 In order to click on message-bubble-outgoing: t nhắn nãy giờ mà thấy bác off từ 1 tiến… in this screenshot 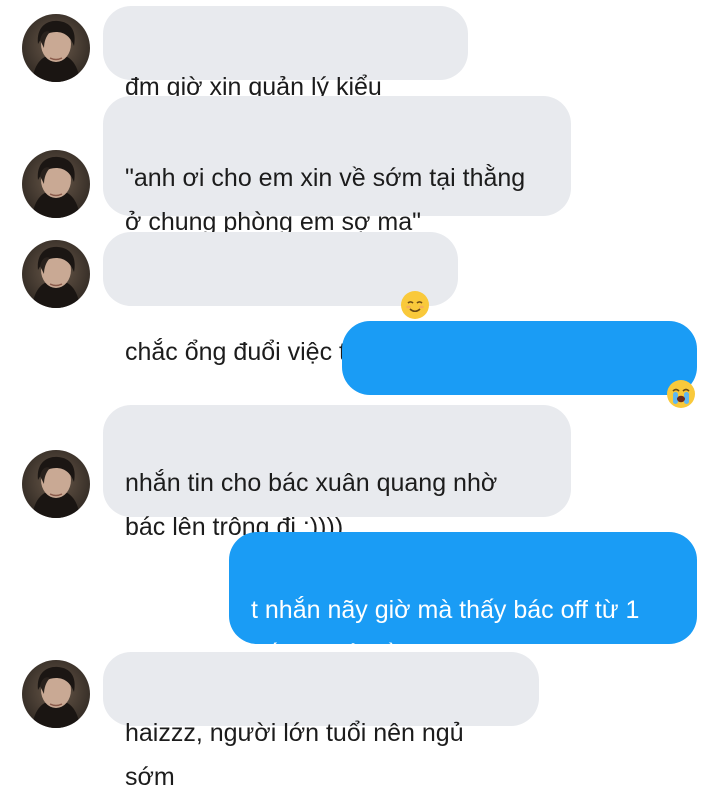, I will do `click(463, 600)`.